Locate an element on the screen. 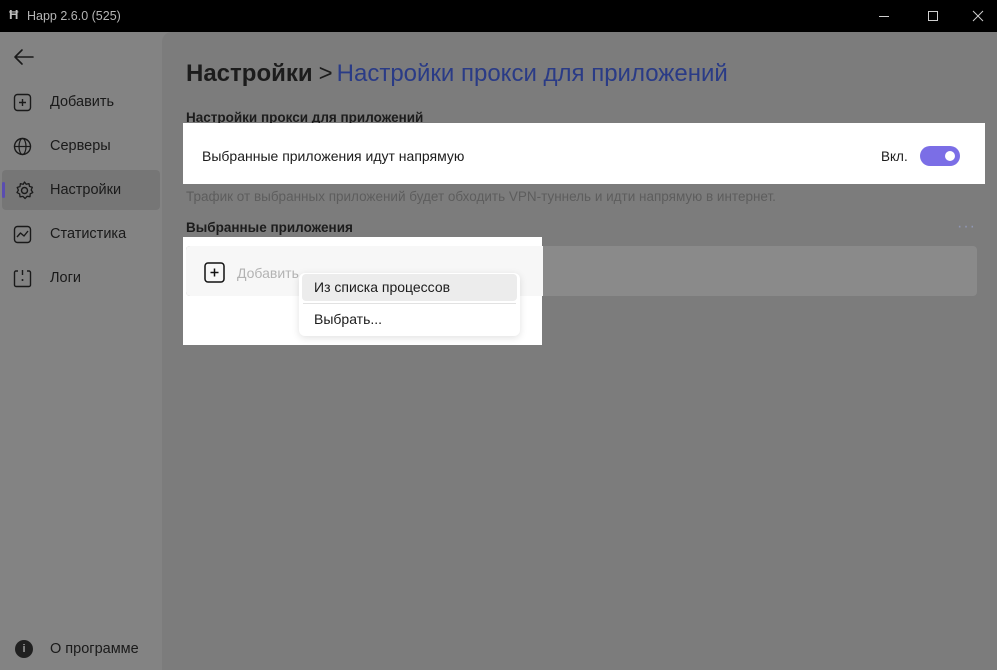  sidebar-item-label: О программе is located at coordinates (94, 649).